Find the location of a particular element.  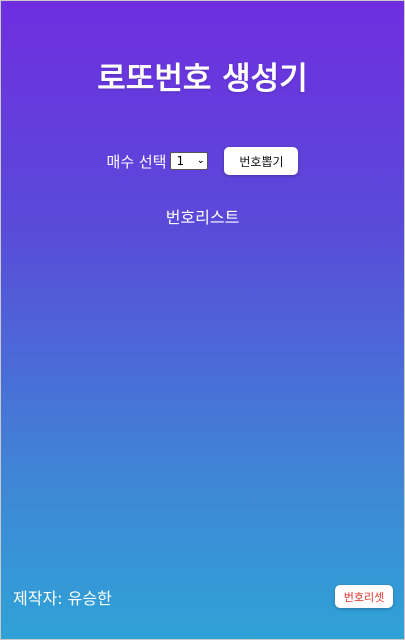

count-label: 매수 선택 is located at coordinates (136, 161).